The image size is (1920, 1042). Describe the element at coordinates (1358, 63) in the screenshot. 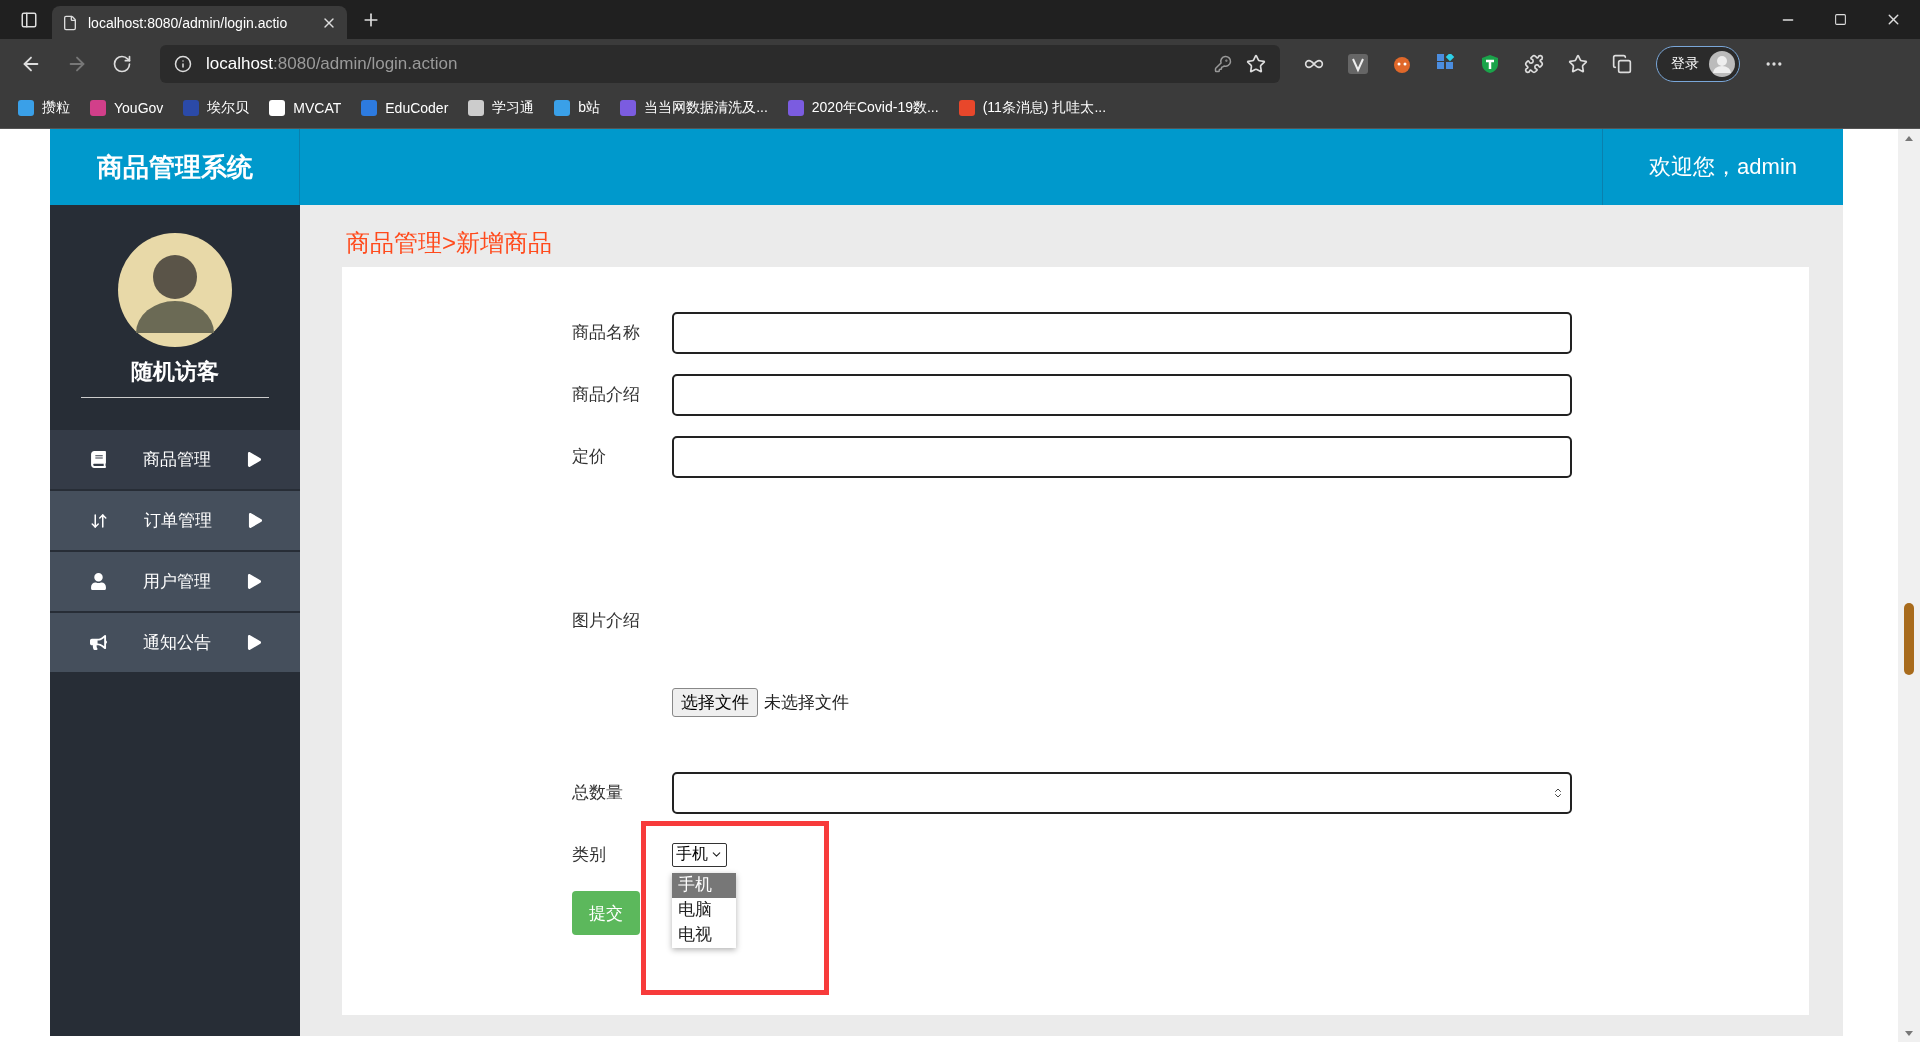

I see `extension-icon` at that location.